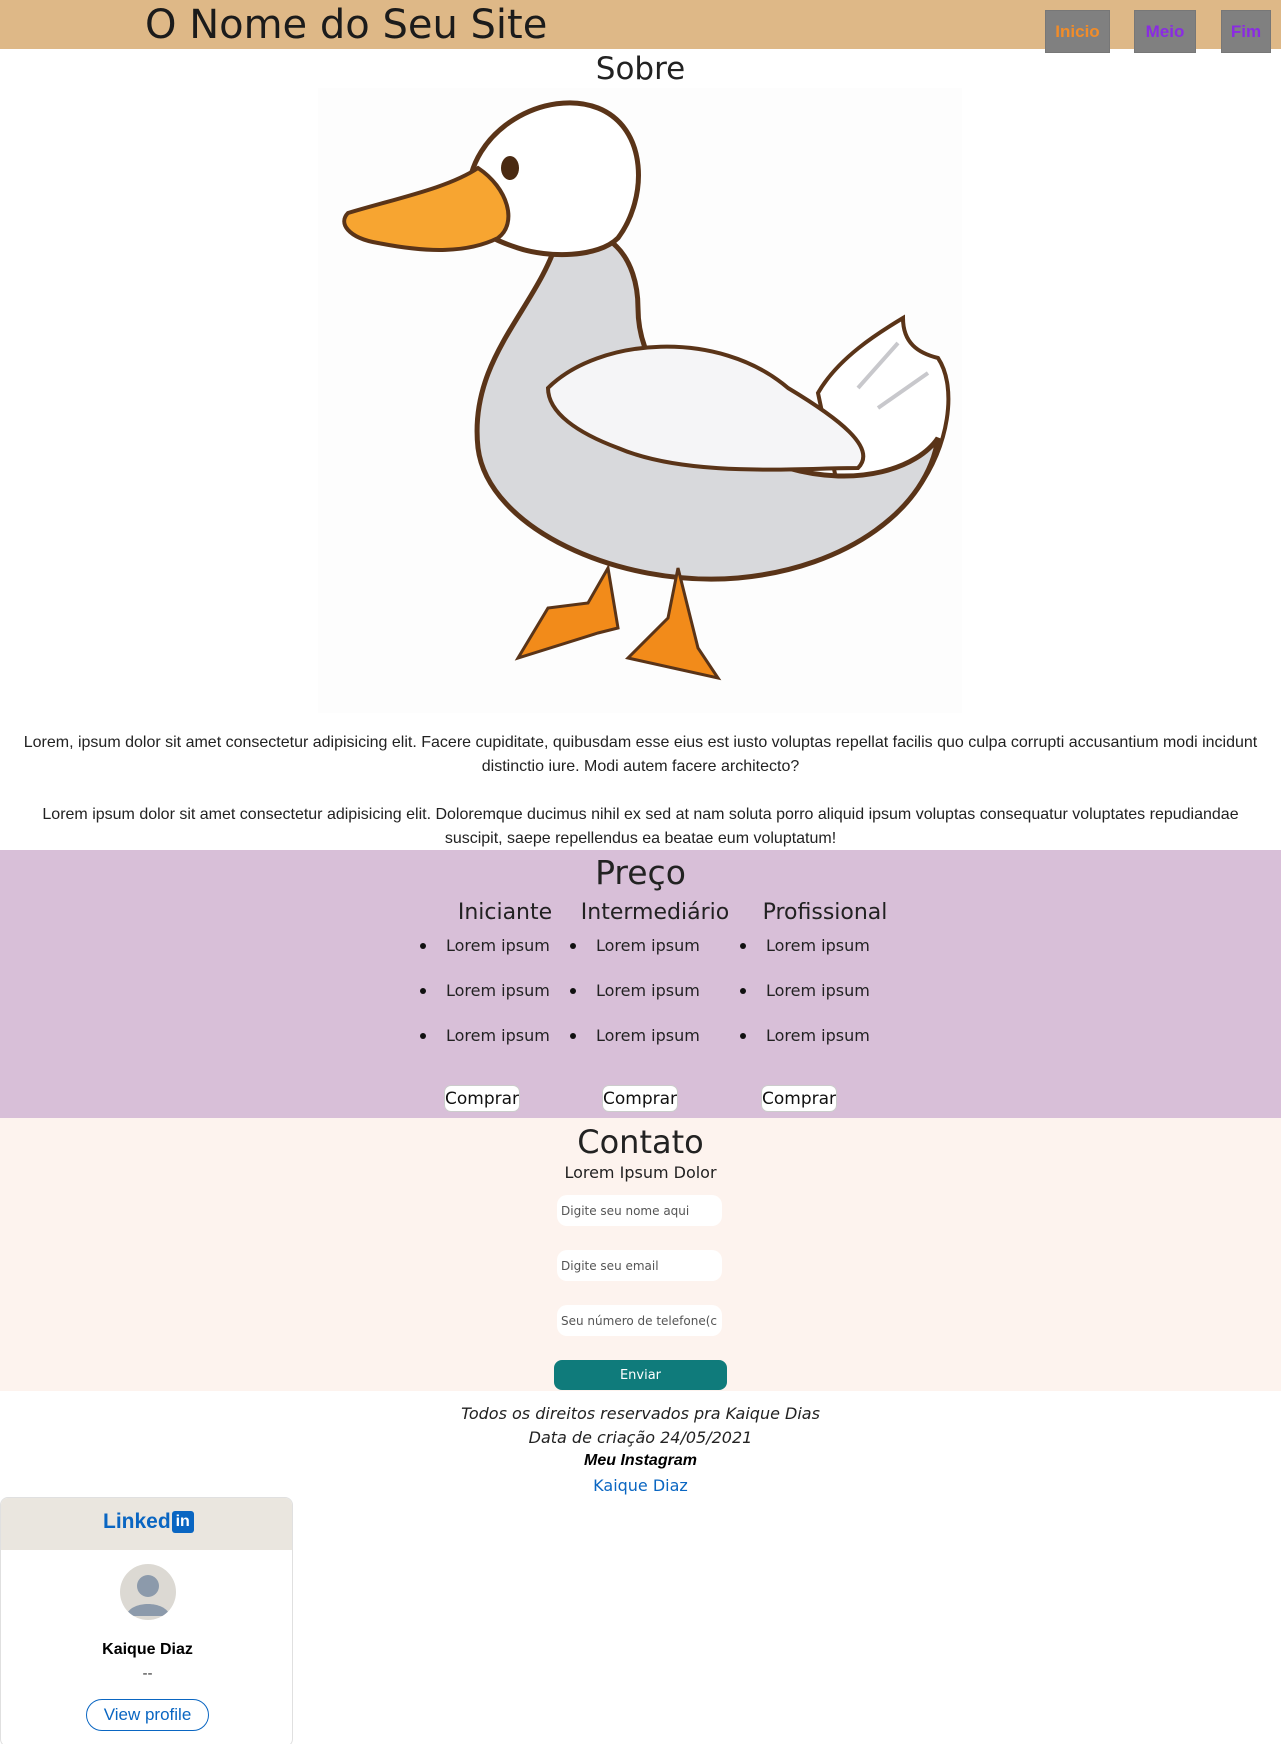 This screenshot has width=1281, height=1744. Describe the element at coordinates (639, 1320) in the screenshot. I see `phone-input: Seu número de telefone(c` at that location.